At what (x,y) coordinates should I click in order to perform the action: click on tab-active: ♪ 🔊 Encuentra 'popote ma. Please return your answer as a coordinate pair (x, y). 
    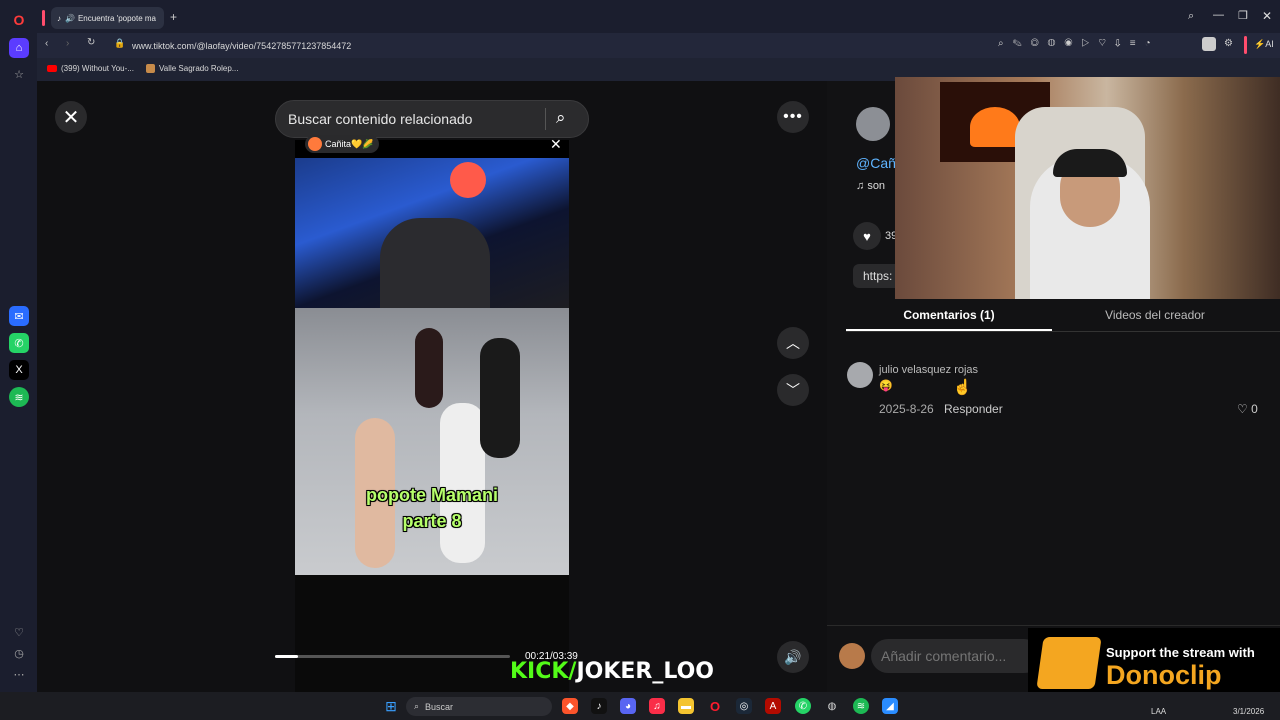
    Looking at the image, I should click on (107, 18).